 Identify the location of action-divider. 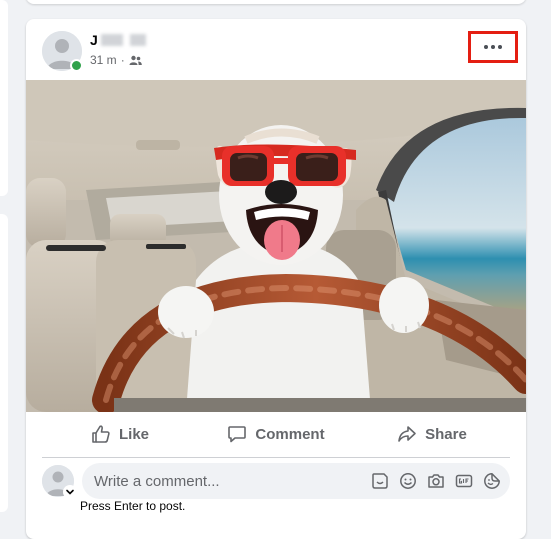
(276, 457).